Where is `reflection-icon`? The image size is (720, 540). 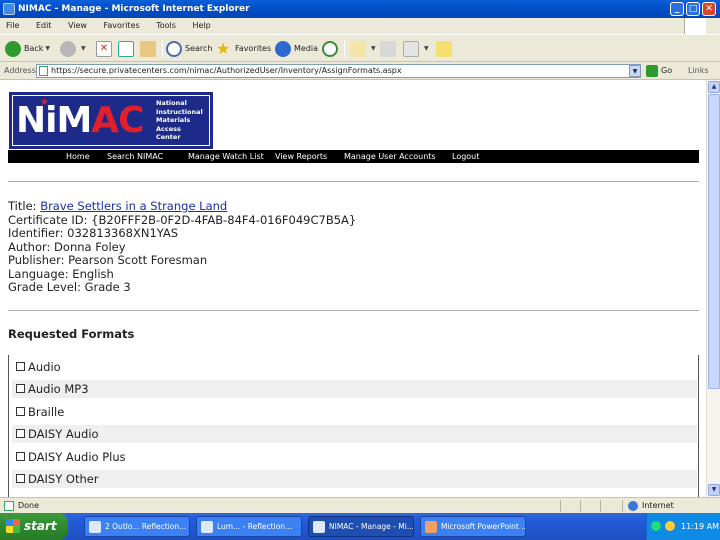 reflection-icon is located at coordinates (207, 527).